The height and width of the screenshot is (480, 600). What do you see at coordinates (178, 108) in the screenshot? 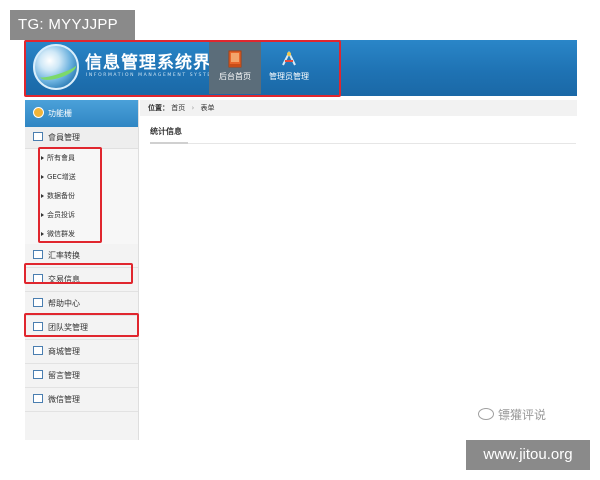
I see `breadcrumb-home-link: 首页` at bounding box center [178, 108].